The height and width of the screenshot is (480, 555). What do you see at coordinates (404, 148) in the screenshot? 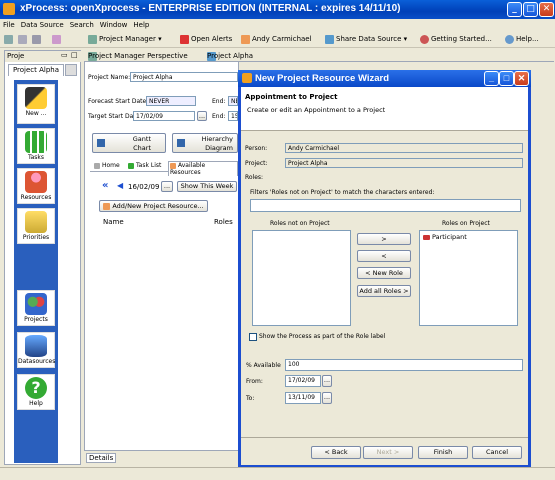
I see `person-field: Andy Carmichael` at bounding box center [404, 148].